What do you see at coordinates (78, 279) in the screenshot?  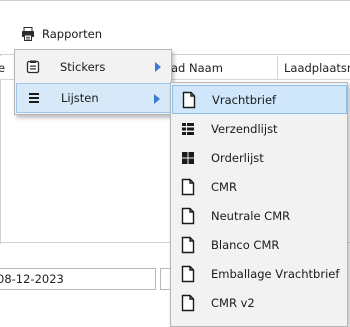 I see `date-field: 08-12-2023` at bounding box center [78, 279].